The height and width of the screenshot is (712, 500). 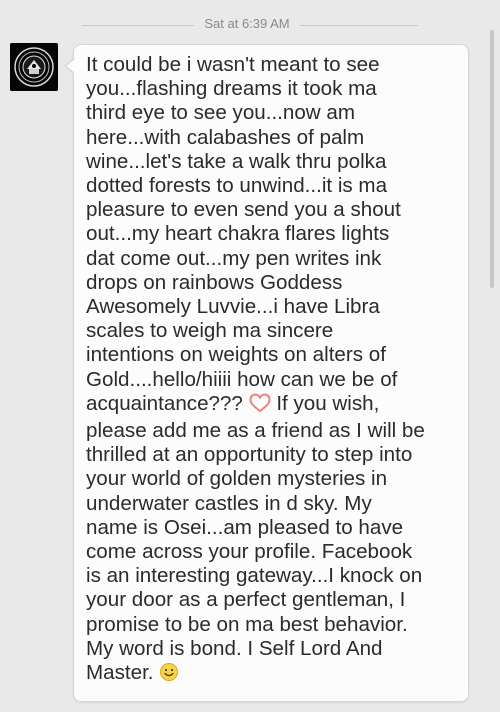 What do you see at coordinates (138, 25) in the screenshot?
I see `divider-line-left` at bounding box center [138, 25].